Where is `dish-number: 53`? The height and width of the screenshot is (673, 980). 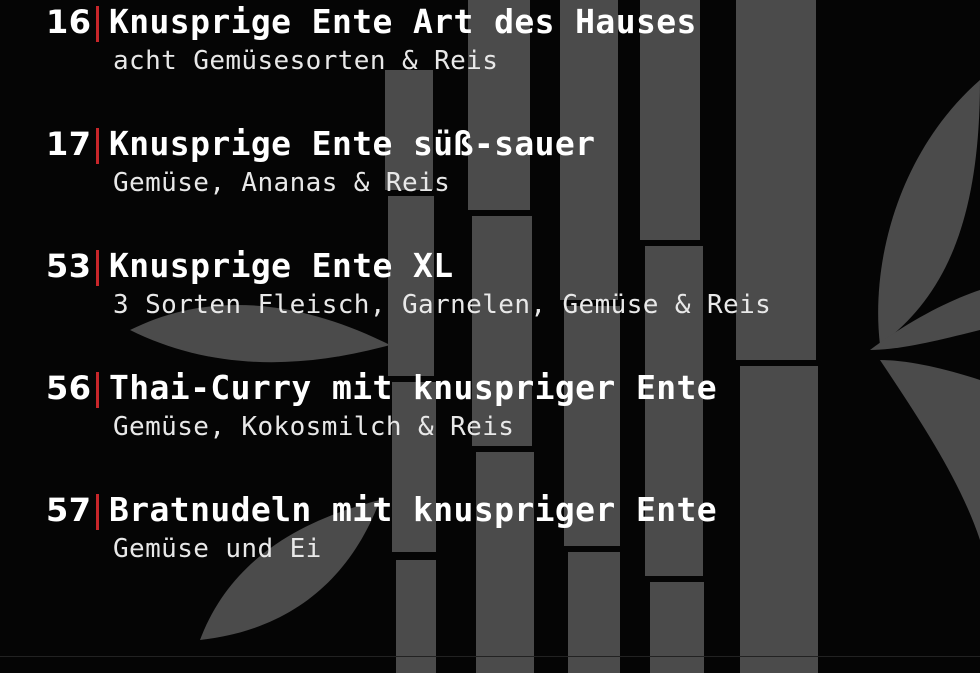
dish-number: 53 is located at coordinates (69, 266).